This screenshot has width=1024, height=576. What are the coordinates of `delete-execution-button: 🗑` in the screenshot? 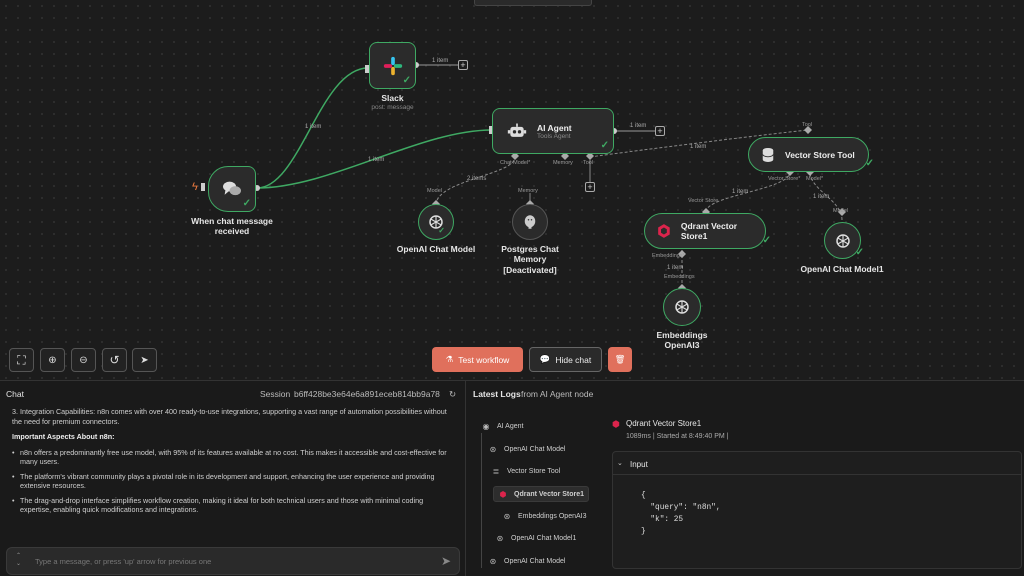 It's located at (620, 359).